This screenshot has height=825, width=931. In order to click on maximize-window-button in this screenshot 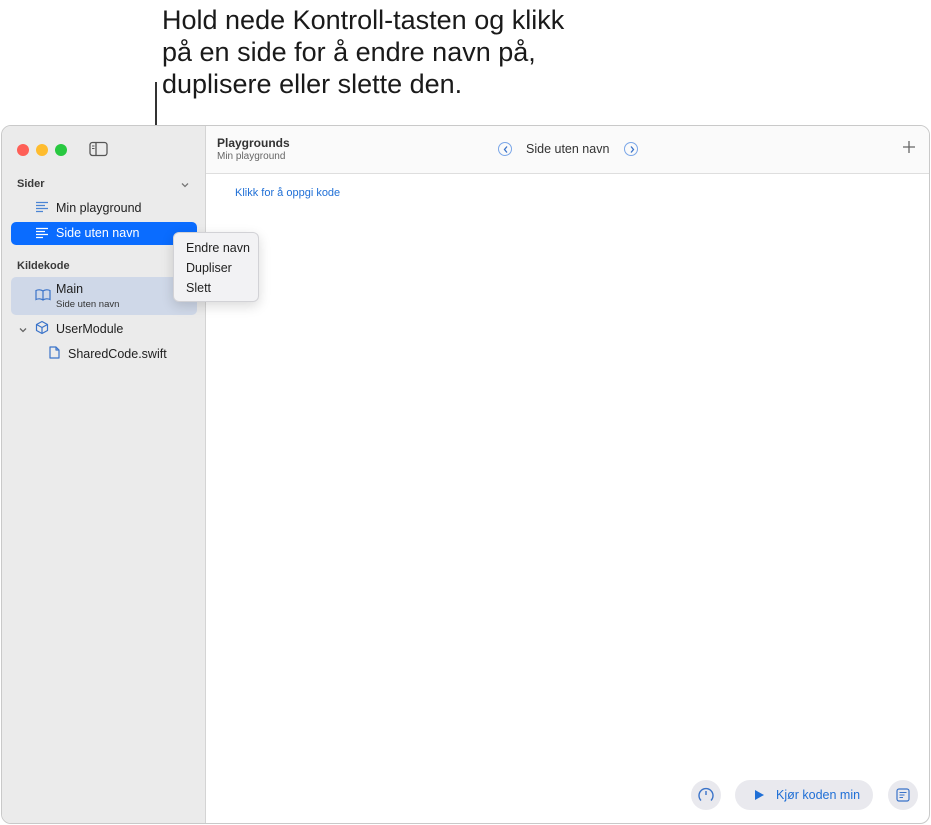, I will do `click(61, 150)`.